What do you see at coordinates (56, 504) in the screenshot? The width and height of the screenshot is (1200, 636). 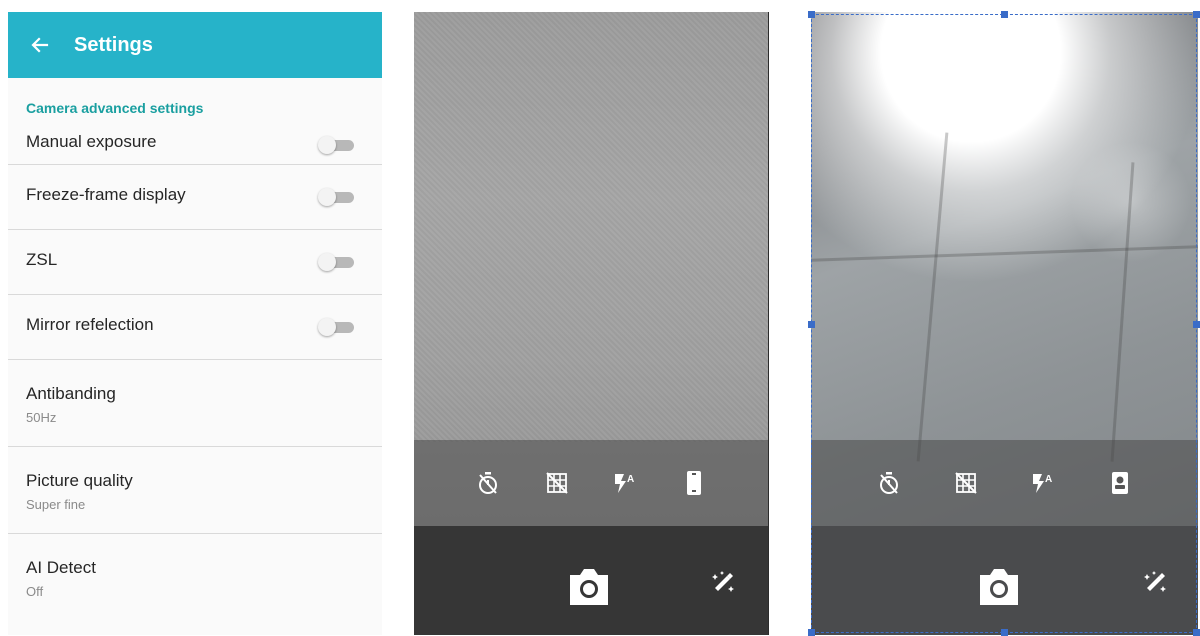 I see `setting-value: Super fine` at bounding box center [56, 504].